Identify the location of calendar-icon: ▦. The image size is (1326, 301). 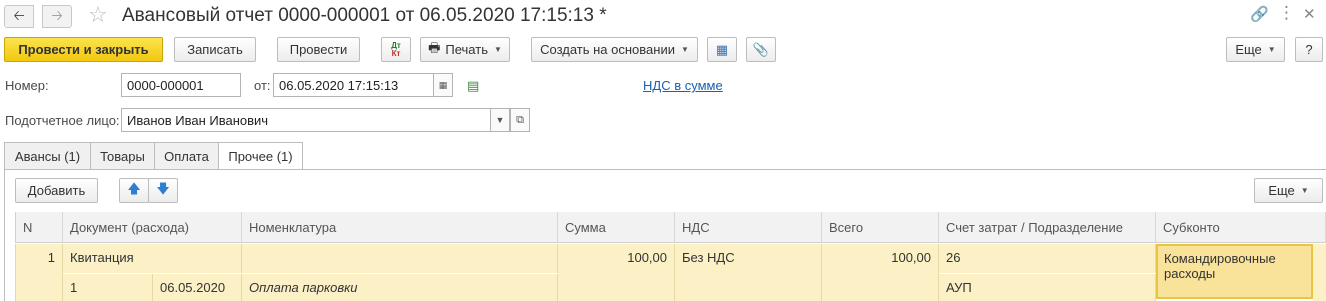
(443, 85).